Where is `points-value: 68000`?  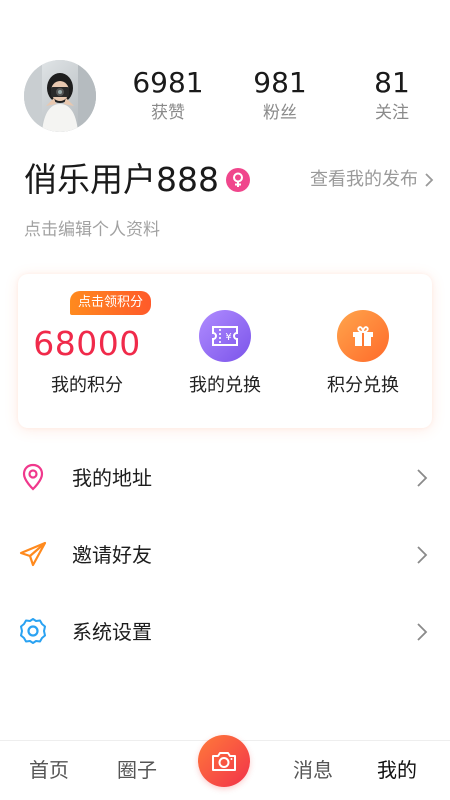
points-value: 68000 is located at coordinates (87, 343).